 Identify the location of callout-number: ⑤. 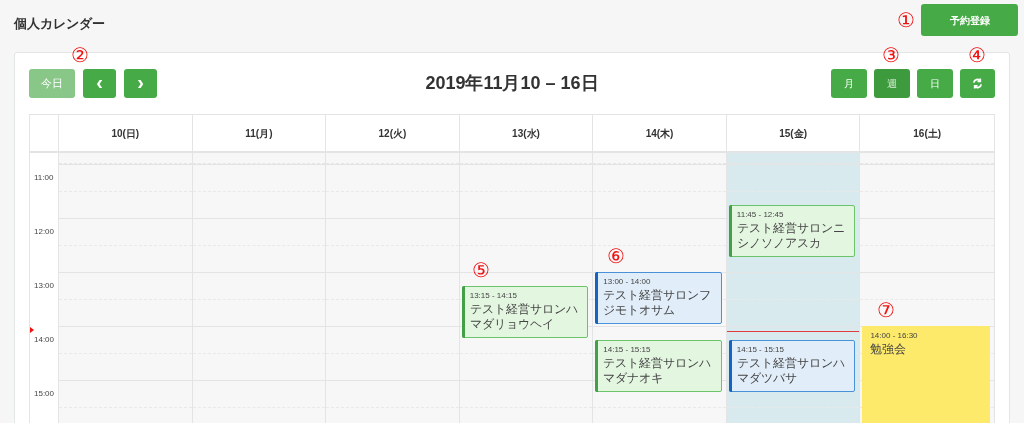
(481, 269).